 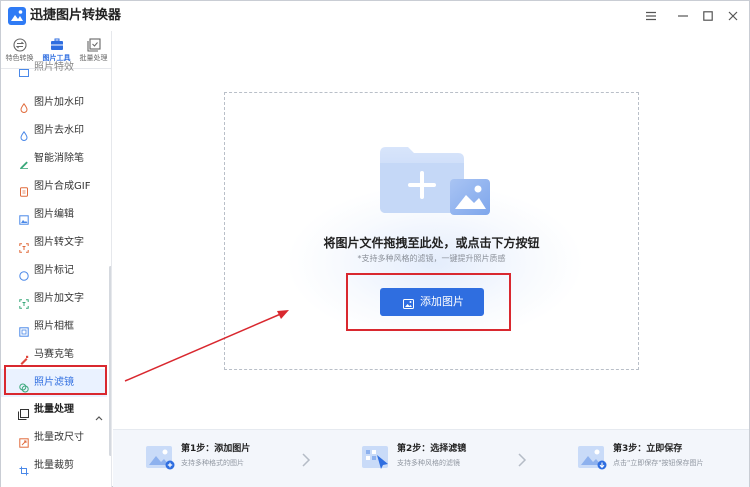 I want to click on drop-zone-subtitle: *支持多种风格的滤镜，一键提升照片质感, so click(x=431, y=258).